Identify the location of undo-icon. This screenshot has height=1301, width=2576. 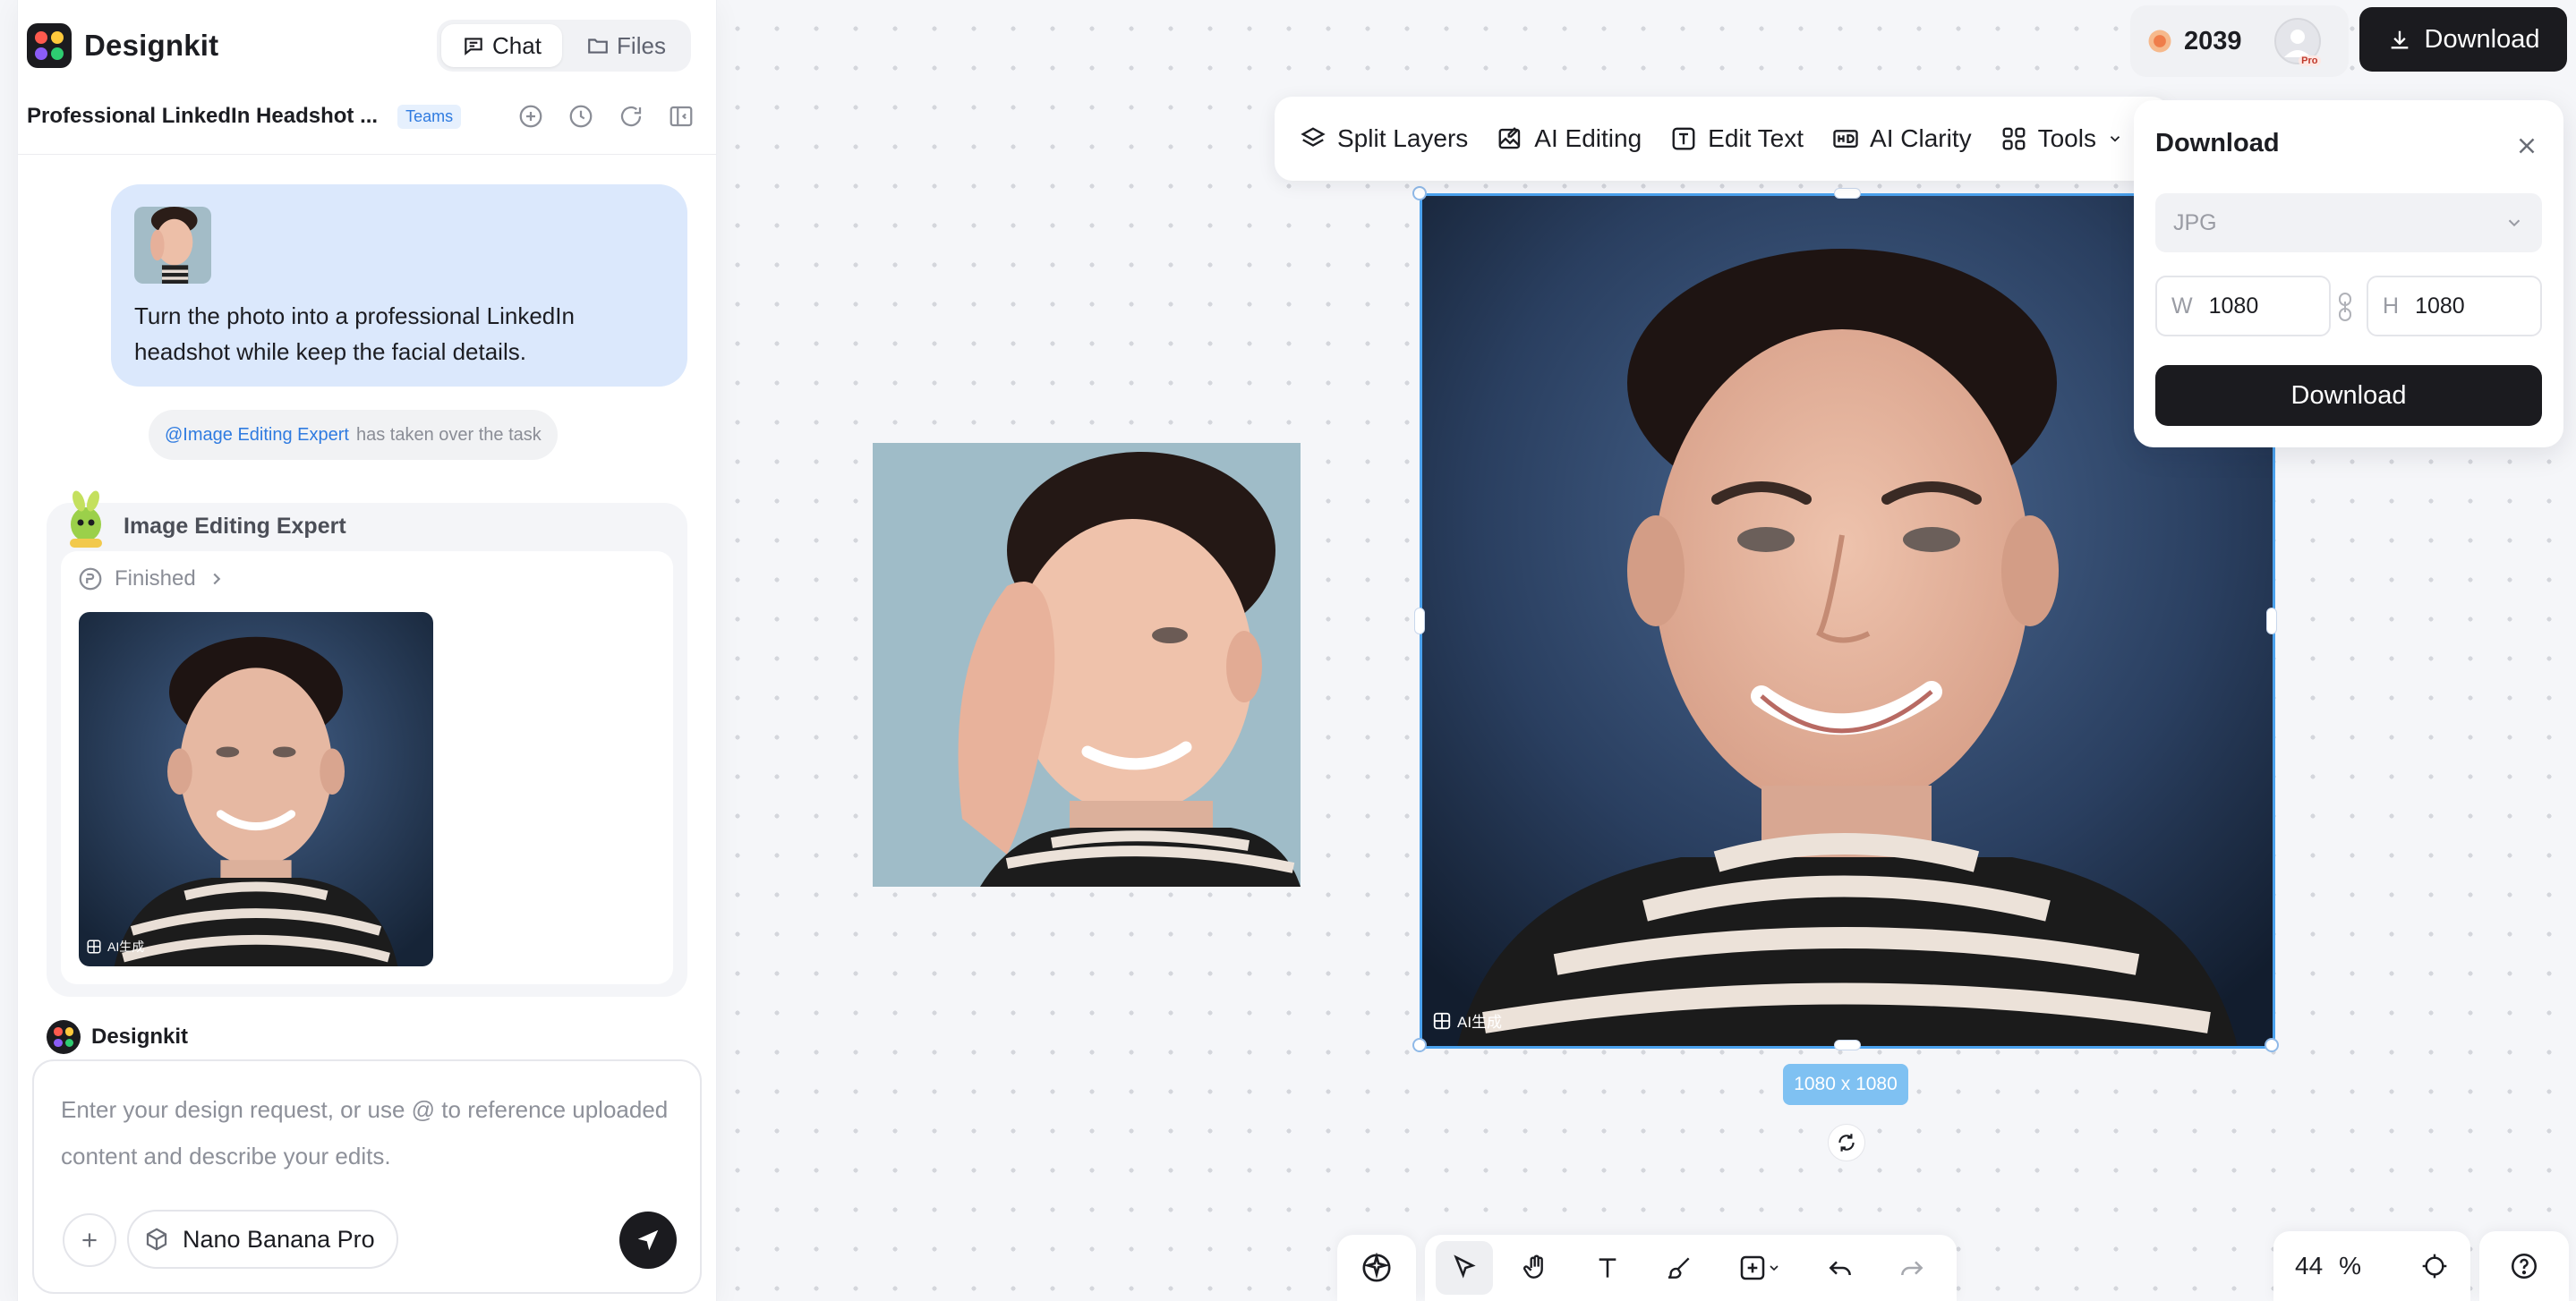
(1840, 1268).